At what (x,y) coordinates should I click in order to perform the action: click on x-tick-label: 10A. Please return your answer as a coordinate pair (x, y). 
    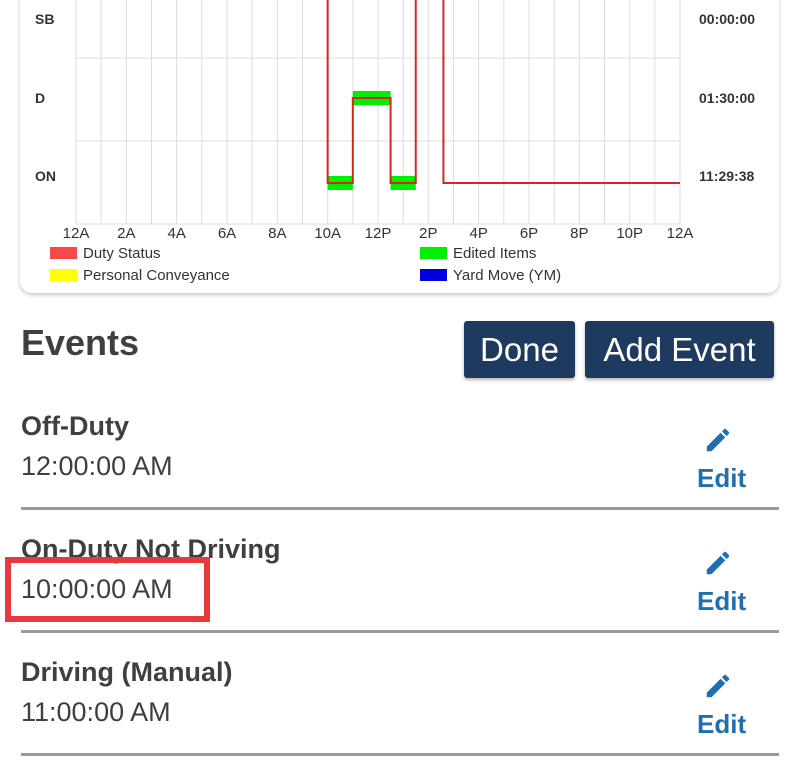
    Looking at the image, I should click on (327, 233).